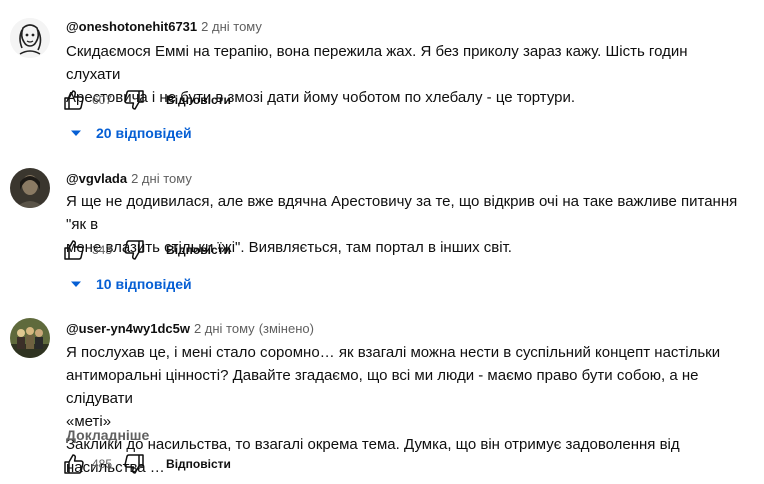 The image size is (764, 484). I want to click on comment-header: @oneshotonehit6731 2 дні тому, so click(164, 27).